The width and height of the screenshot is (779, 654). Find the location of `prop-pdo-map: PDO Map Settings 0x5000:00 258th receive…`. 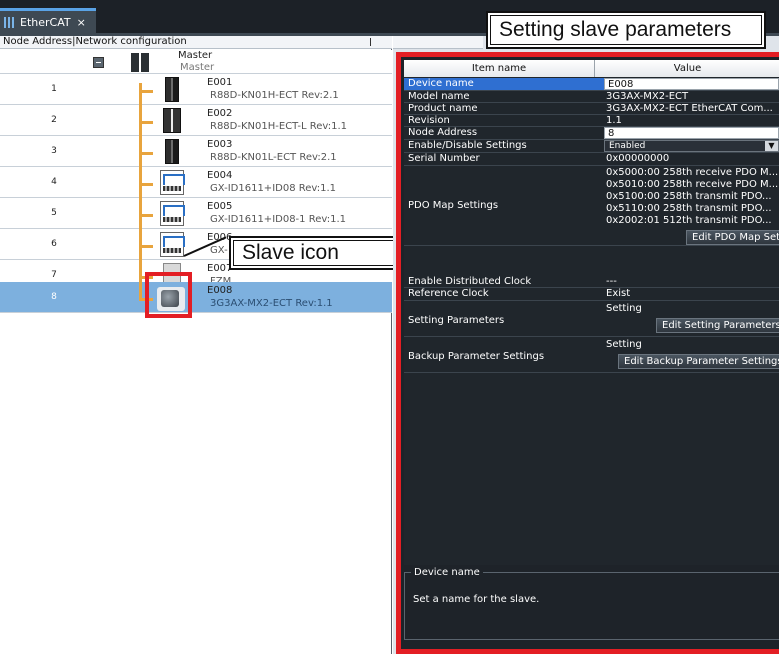

prop-pdo-map: PDO Map Settings 0x5000:00 258th receive… is located at coordinates (591, 206).